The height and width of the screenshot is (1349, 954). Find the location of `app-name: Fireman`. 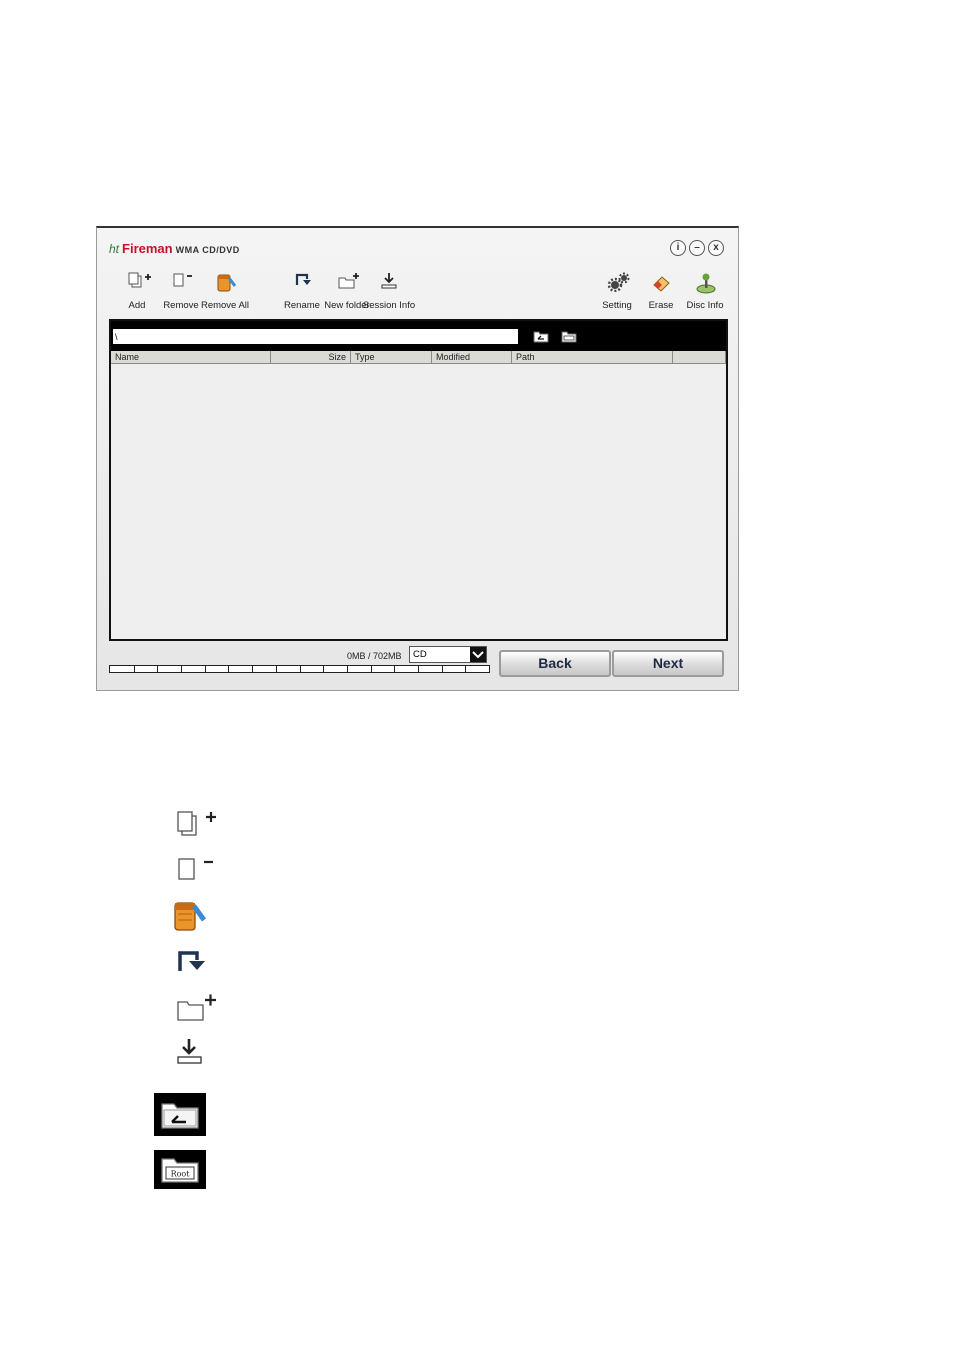

app-name: Fireman is located at coordinates (147, 248).